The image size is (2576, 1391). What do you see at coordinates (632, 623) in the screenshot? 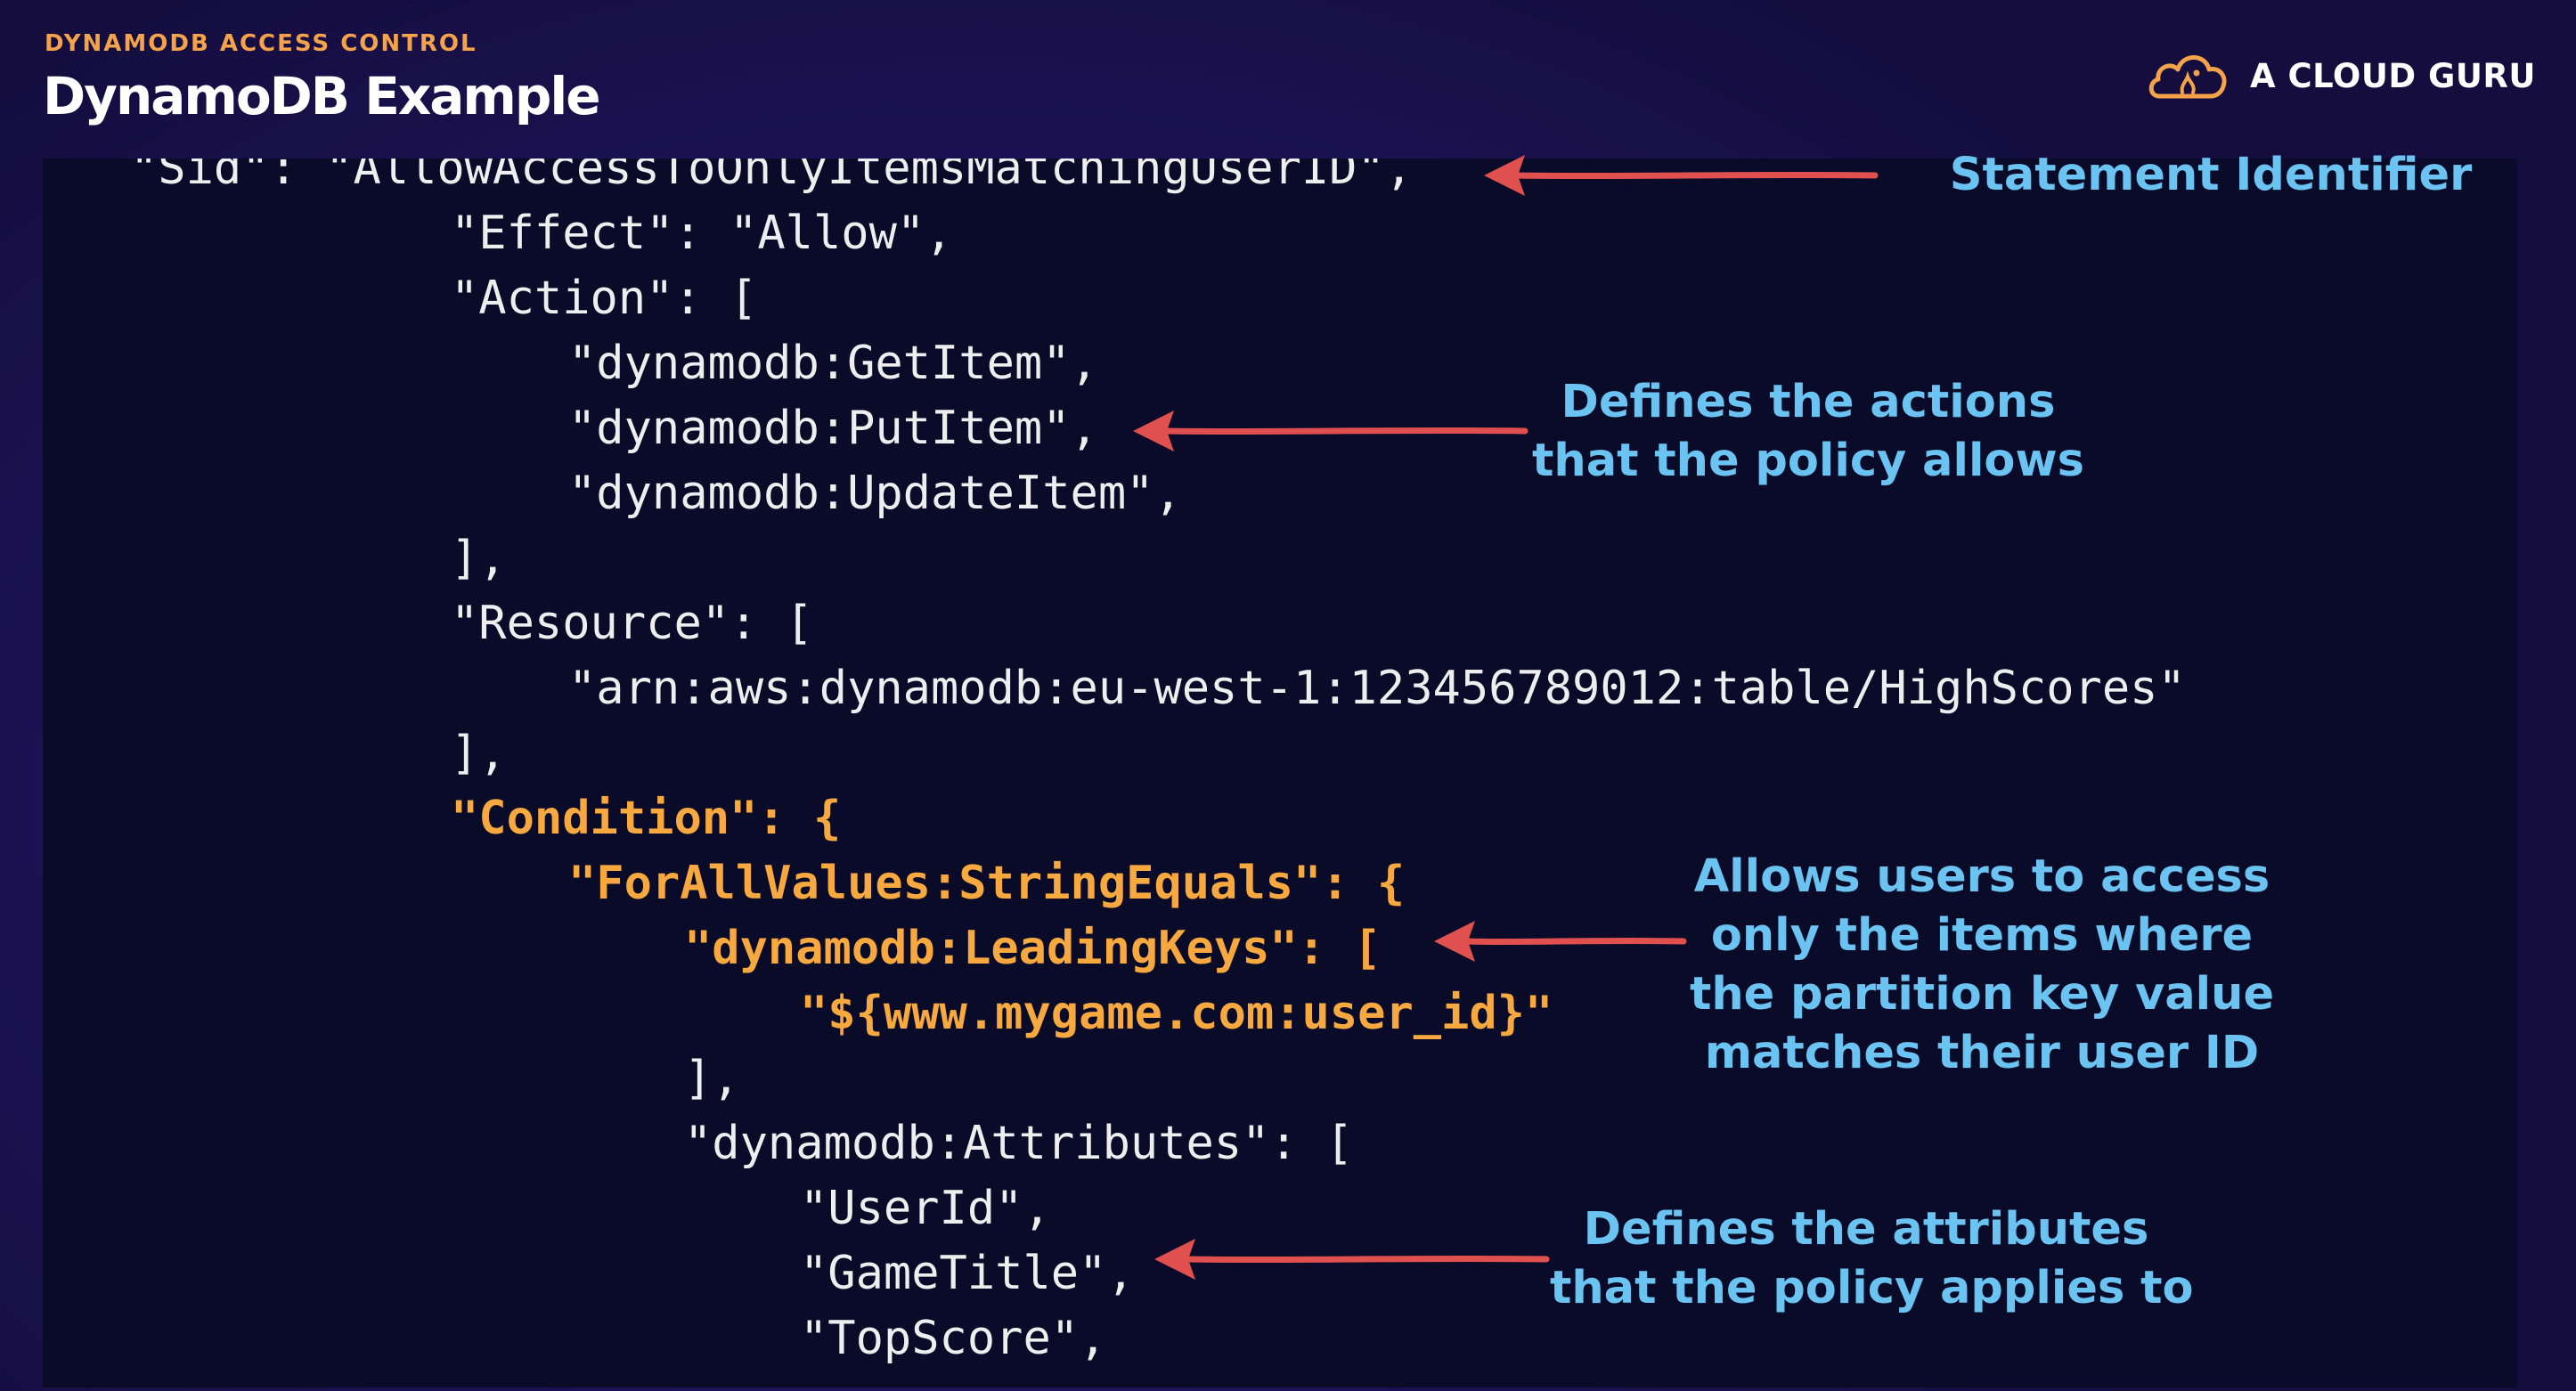
I see `code-line-resource: "Resource": [` at bounding box center [632, 623].